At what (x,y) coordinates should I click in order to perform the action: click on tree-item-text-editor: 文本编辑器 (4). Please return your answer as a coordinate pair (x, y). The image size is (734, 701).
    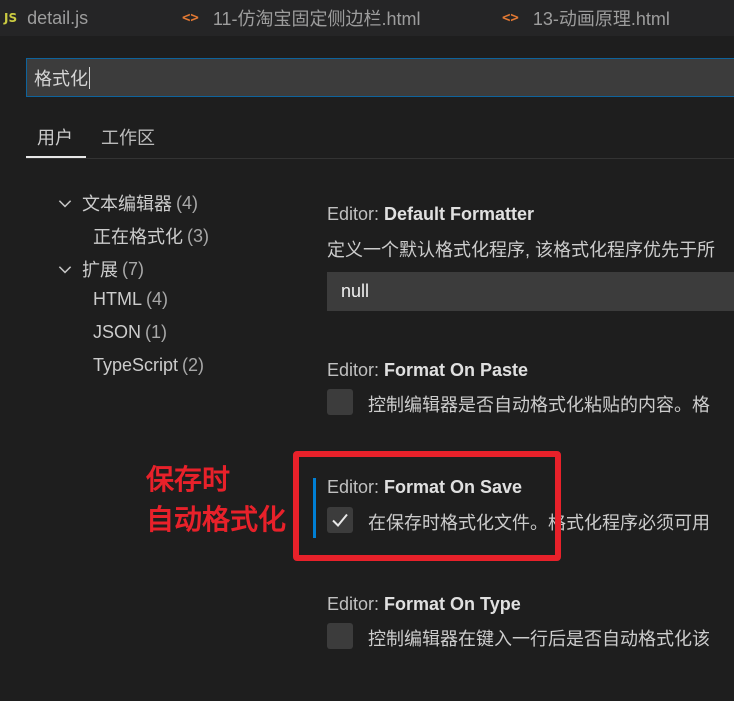
    Looking at the image, I should click on (127, 203).